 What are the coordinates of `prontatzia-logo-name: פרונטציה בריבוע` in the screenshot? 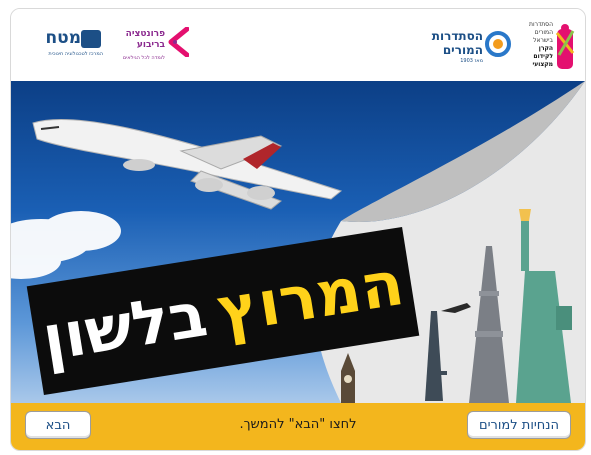 It's located at (145, 39).